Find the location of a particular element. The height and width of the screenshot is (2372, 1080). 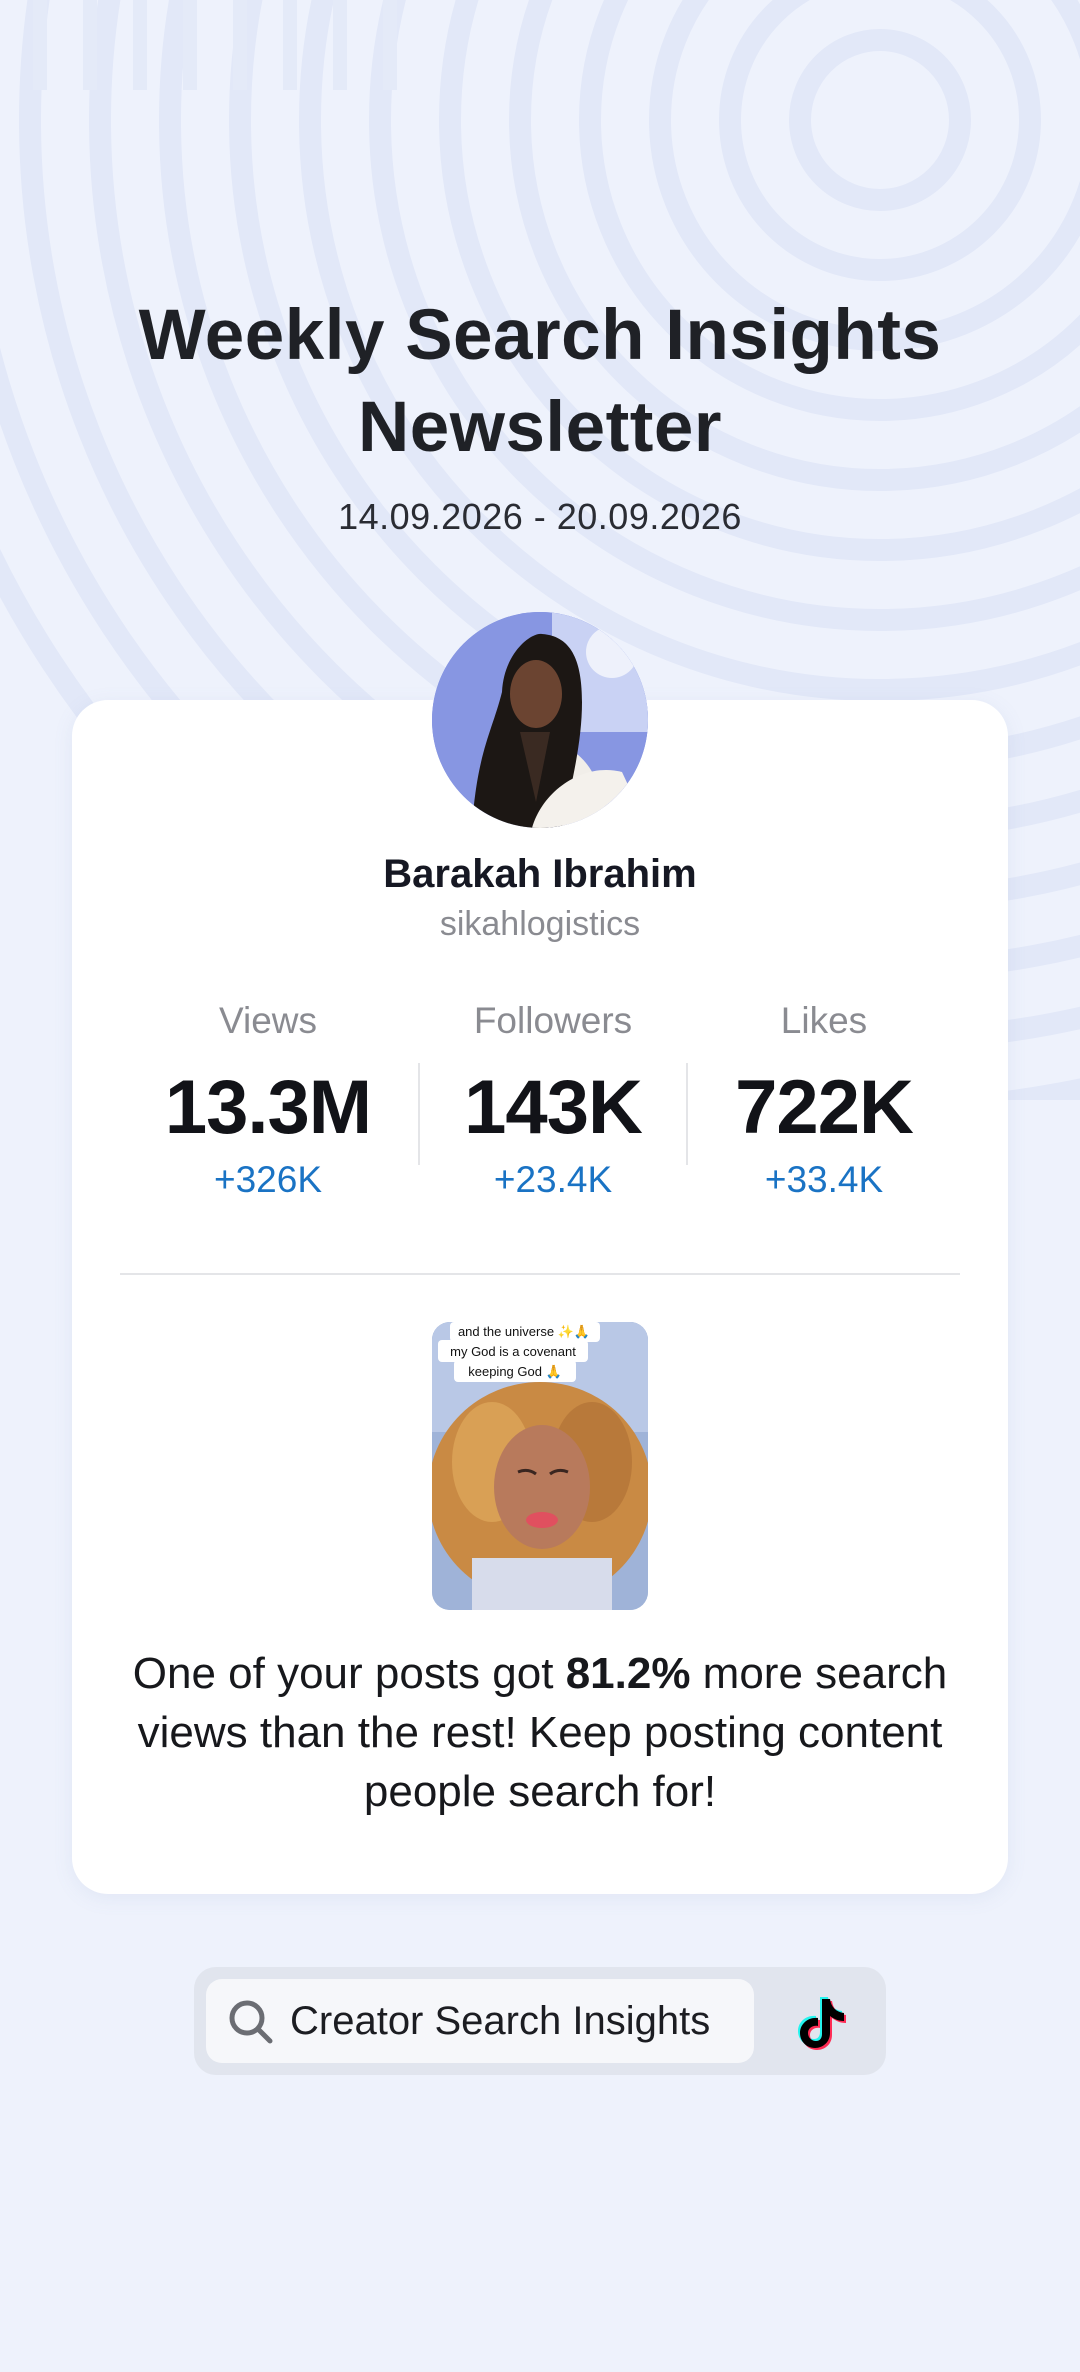

message-text: One of your posts got is located at coordinates (349, 1673).